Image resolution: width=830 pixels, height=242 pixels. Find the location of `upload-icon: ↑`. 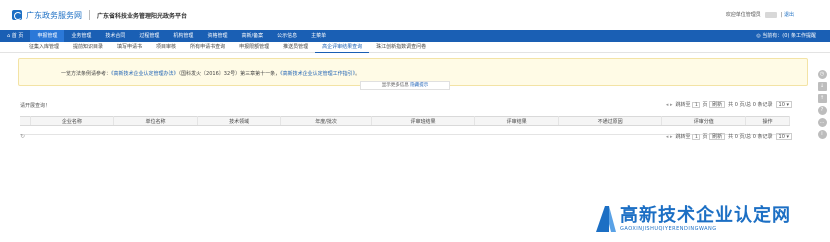

upload-icon: ↑ is located at coordinates (822, 98).